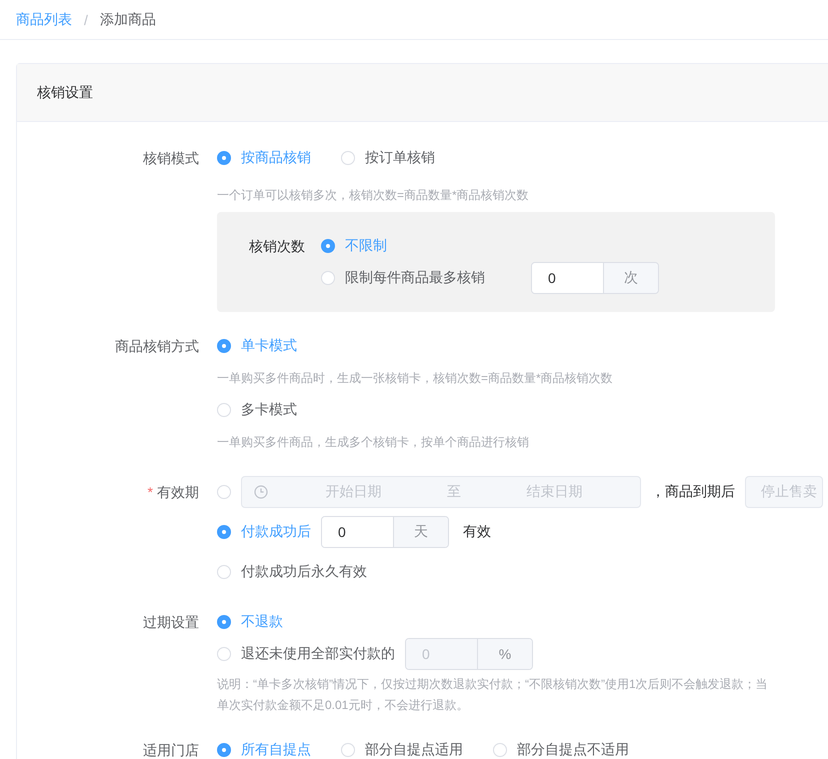  I want to click on field-label: 商品核销方式, so click(156, 346).